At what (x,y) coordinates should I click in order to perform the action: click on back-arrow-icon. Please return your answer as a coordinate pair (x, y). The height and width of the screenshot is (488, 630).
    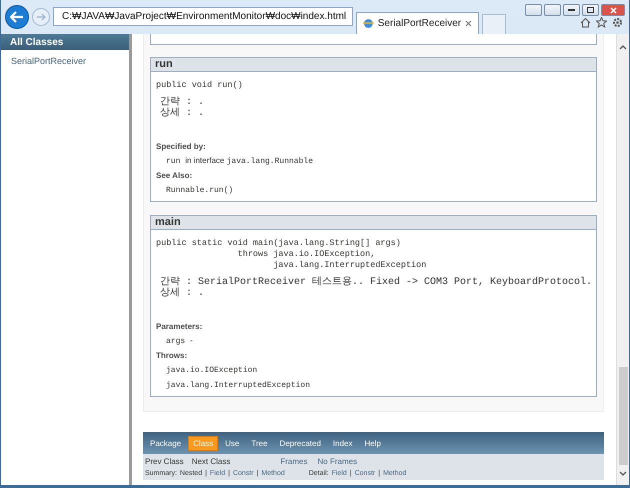
    Looking at the image, I should click on (17, 17).